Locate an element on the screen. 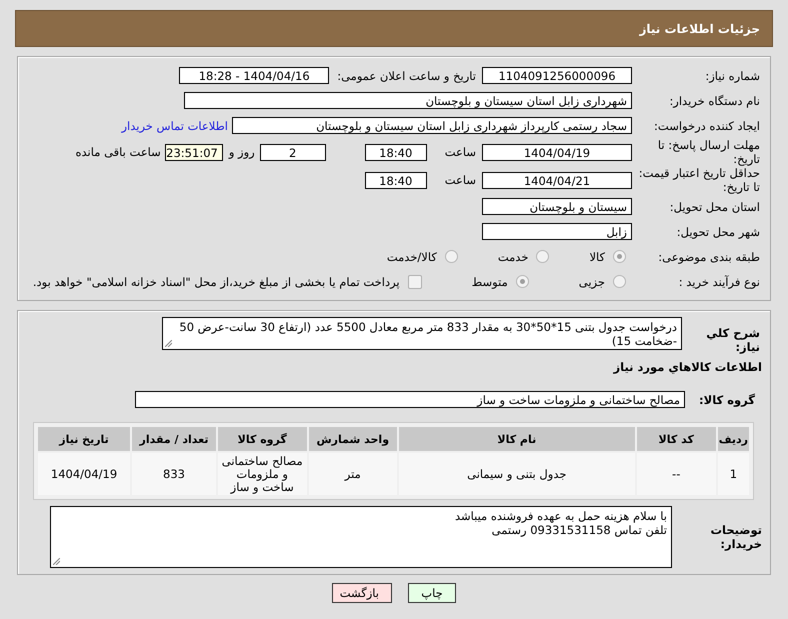 Image resolution: width=788 pixels, height=619 pixels. field-value: 2 is located at coordinates (293, 152).